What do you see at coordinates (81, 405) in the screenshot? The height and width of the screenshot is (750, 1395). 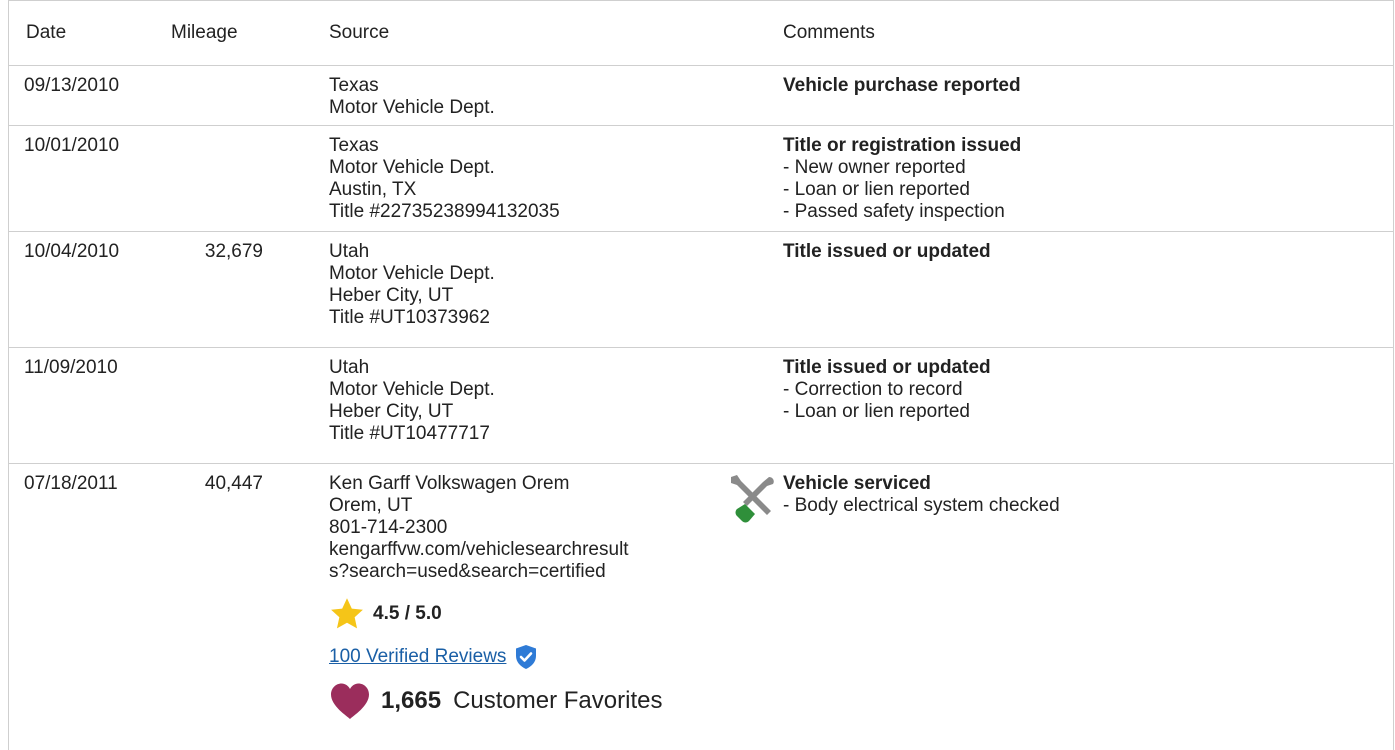 I see `row-date: 11/09/2010` at bounding box center [81, 405].